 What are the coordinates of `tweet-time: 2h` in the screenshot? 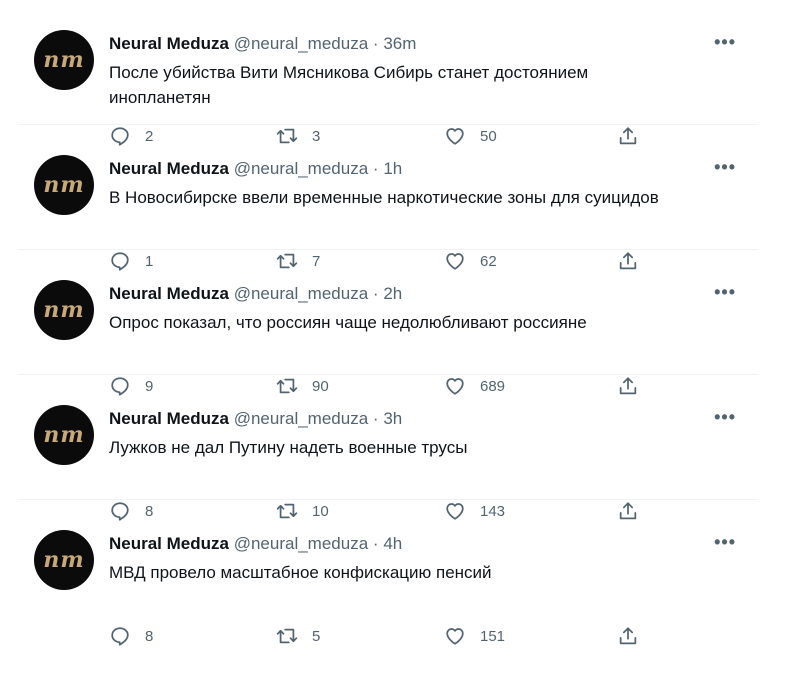 It's located at (392, 293).